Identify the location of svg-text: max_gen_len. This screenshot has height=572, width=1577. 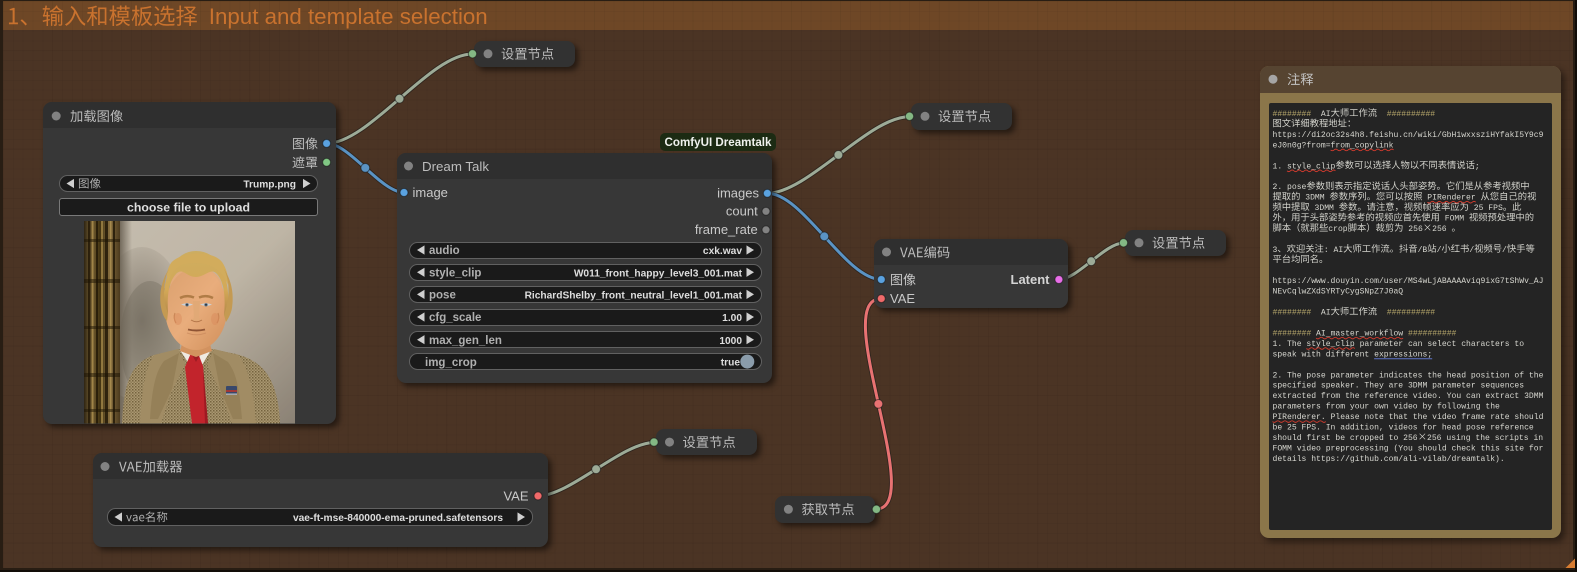
(465, 341).